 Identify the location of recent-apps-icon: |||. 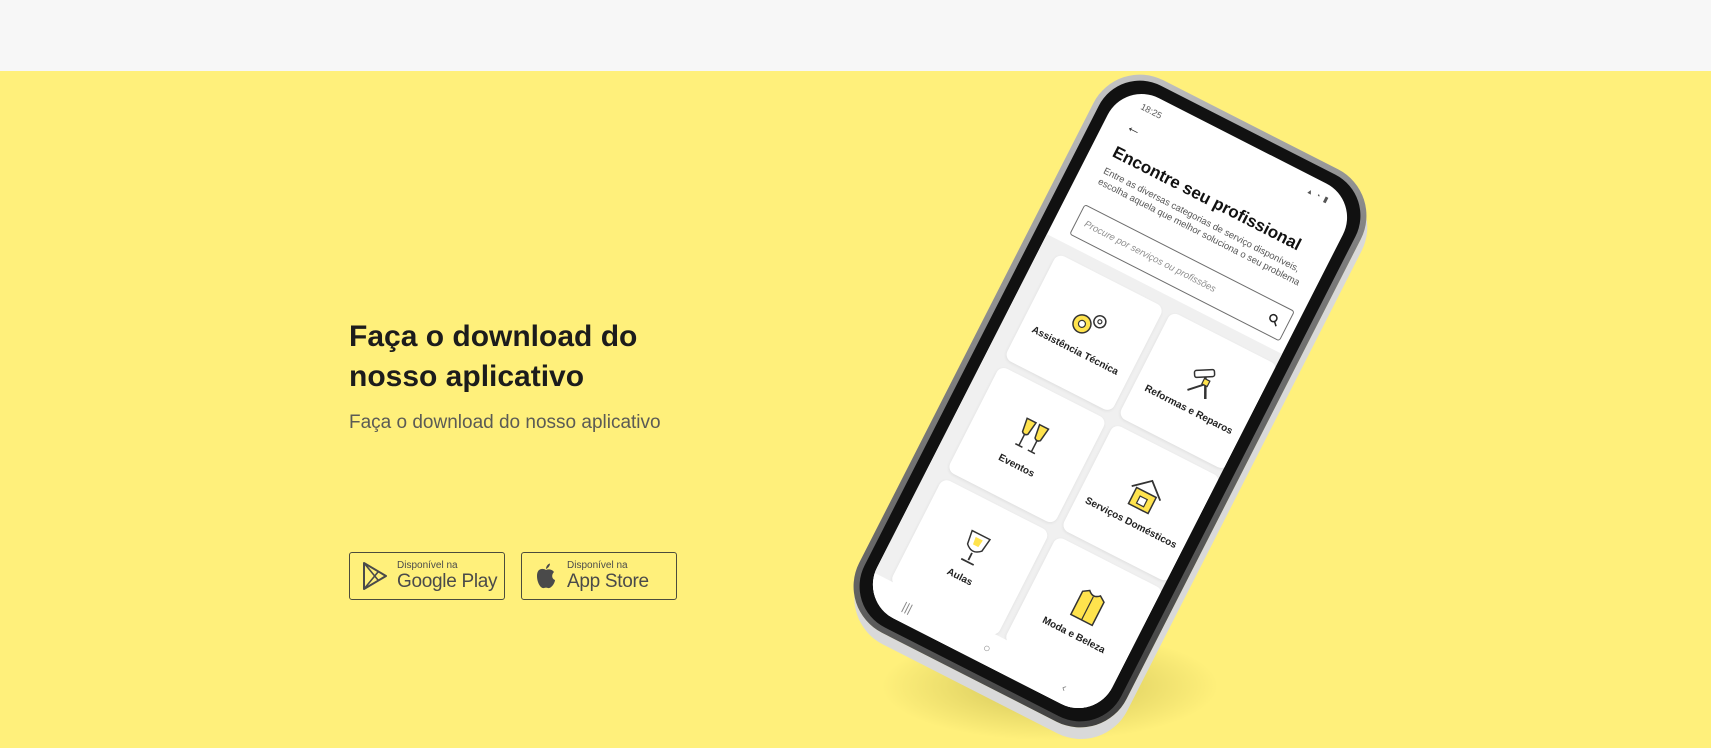
(907, 607).